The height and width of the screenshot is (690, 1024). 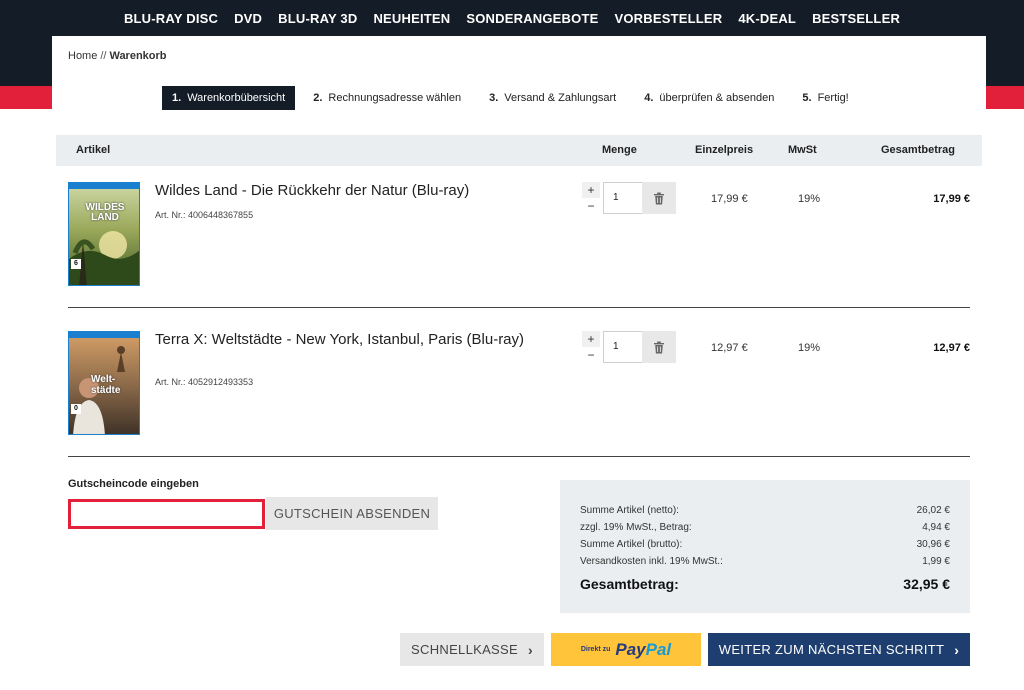 I want to click on step-number: 4., so click(x=649, y=98).